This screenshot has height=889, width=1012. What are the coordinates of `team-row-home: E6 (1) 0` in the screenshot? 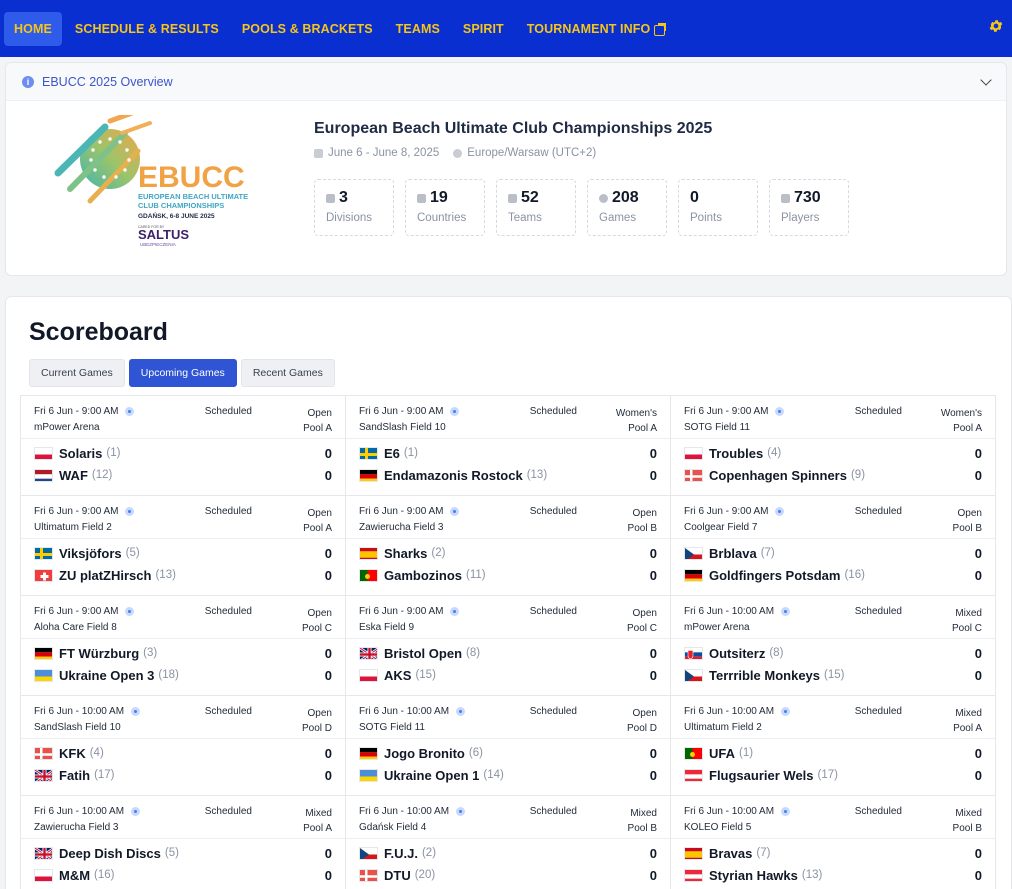 It's located at (508, 453).